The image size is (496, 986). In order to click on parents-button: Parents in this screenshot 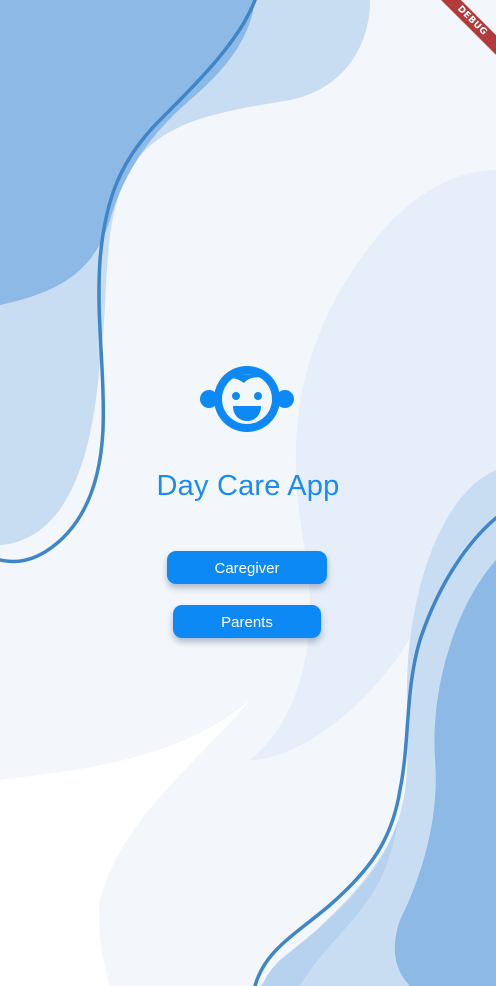, I will do `click(247, 621)`.